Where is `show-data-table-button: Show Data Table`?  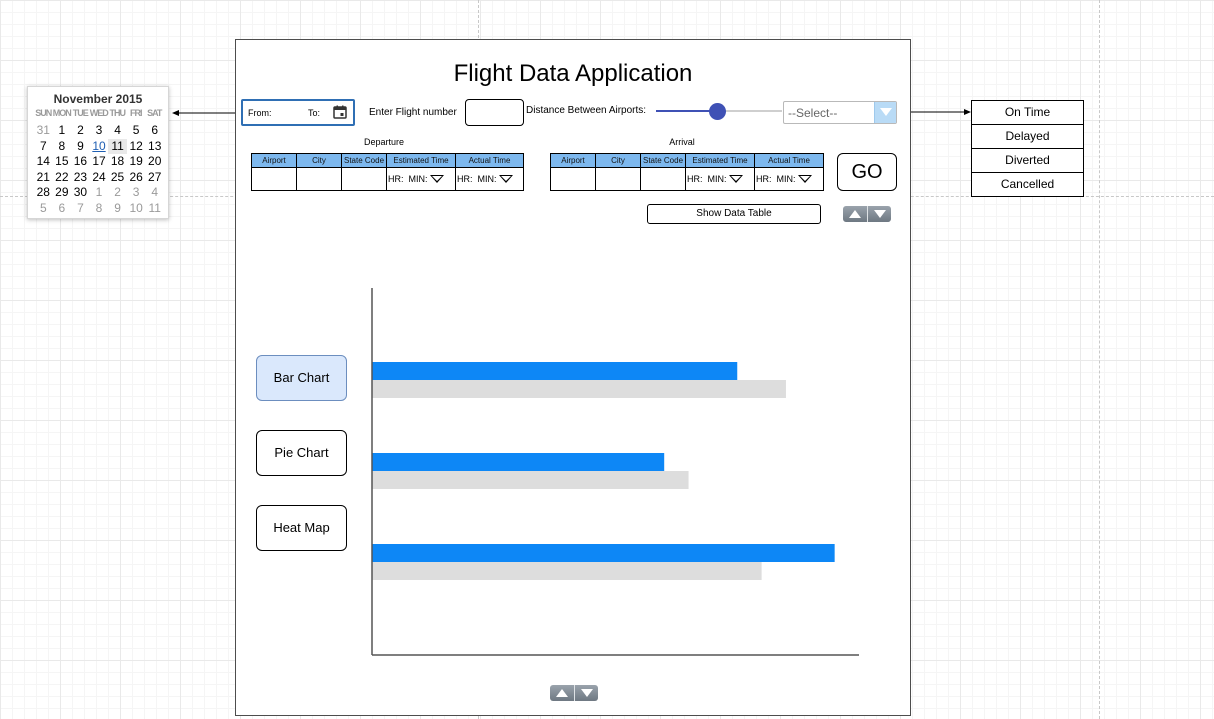 show-data-table-button: Show Data Table is located at coordinates (734, 214).